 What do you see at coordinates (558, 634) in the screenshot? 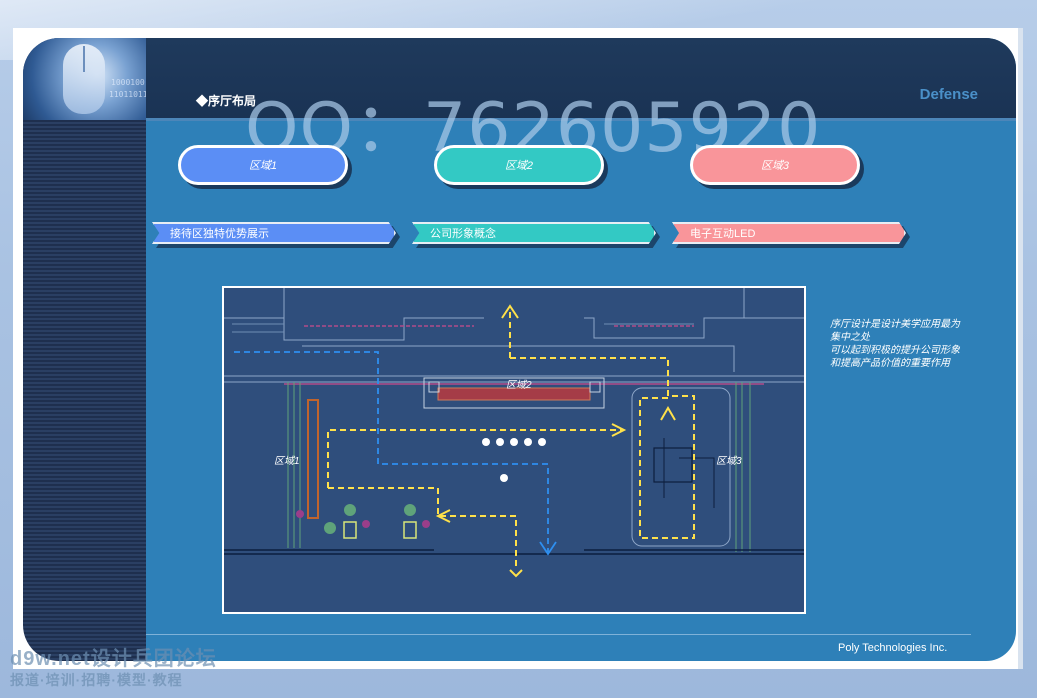
I see `footer-divider` at bounding box center [558, 634].